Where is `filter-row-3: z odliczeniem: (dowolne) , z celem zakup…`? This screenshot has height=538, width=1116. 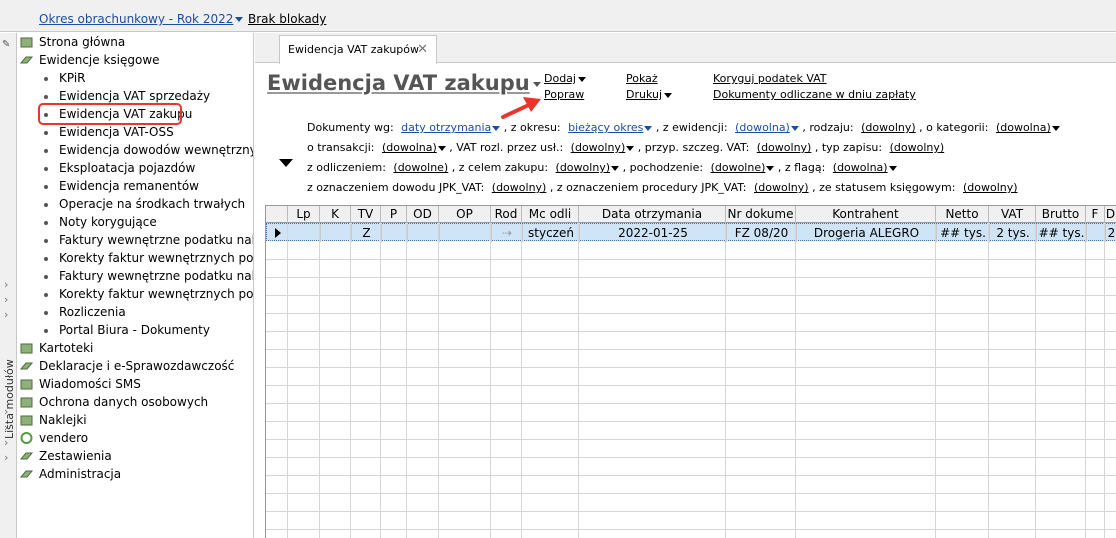 filter-row-3: z odliczeniem: (dowolne) , z celem zakup… is located at coordinates (602, 168).